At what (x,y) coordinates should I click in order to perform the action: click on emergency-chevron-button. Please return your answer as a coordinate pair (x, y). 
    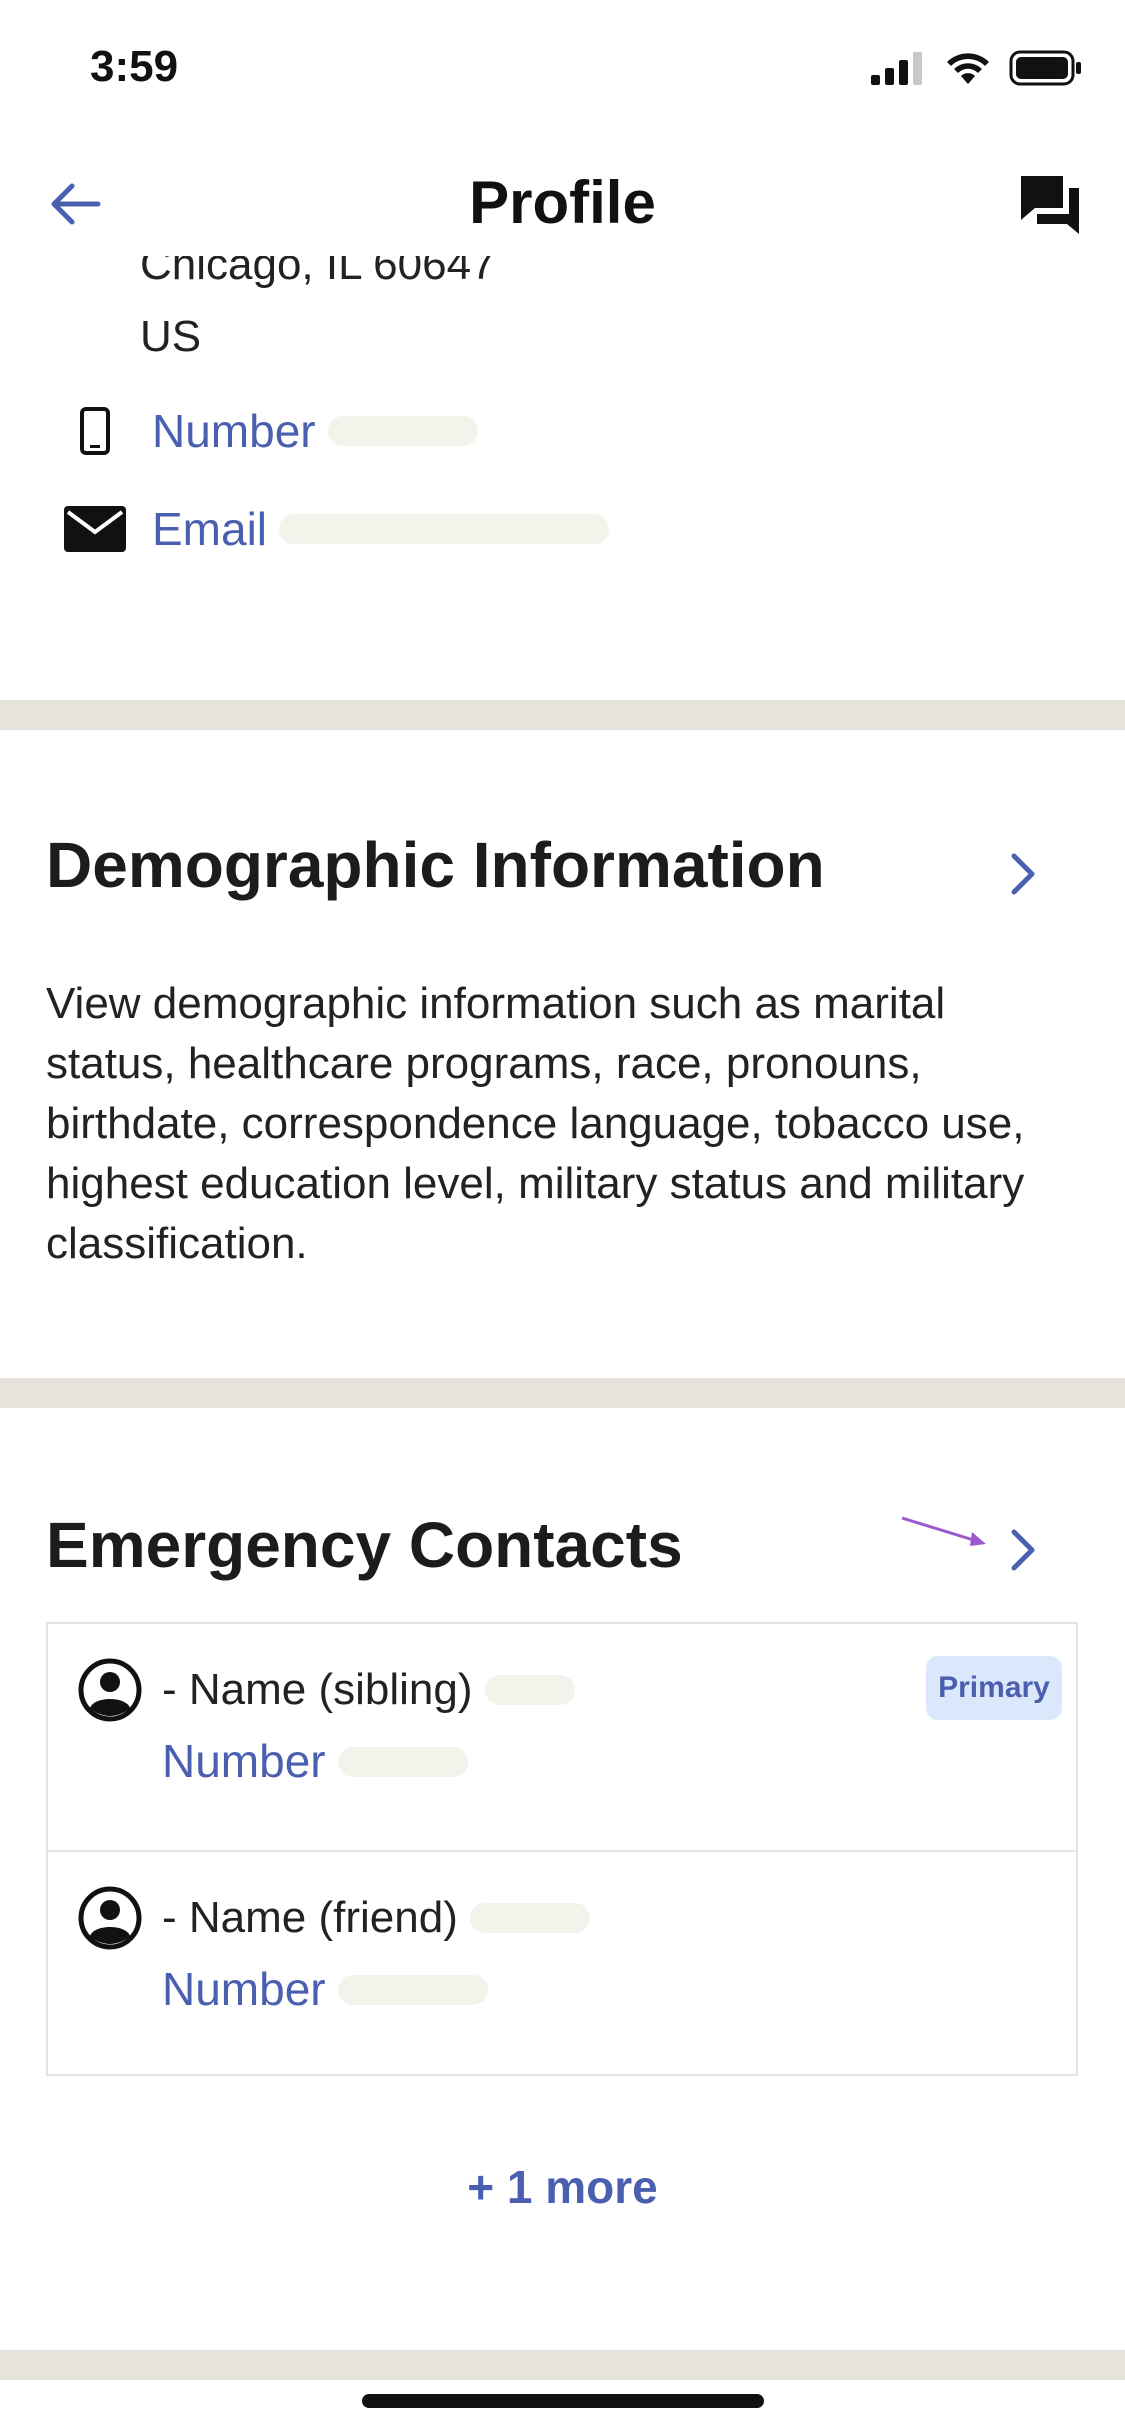
    Looking at the image, I should click on (1024, 1552).